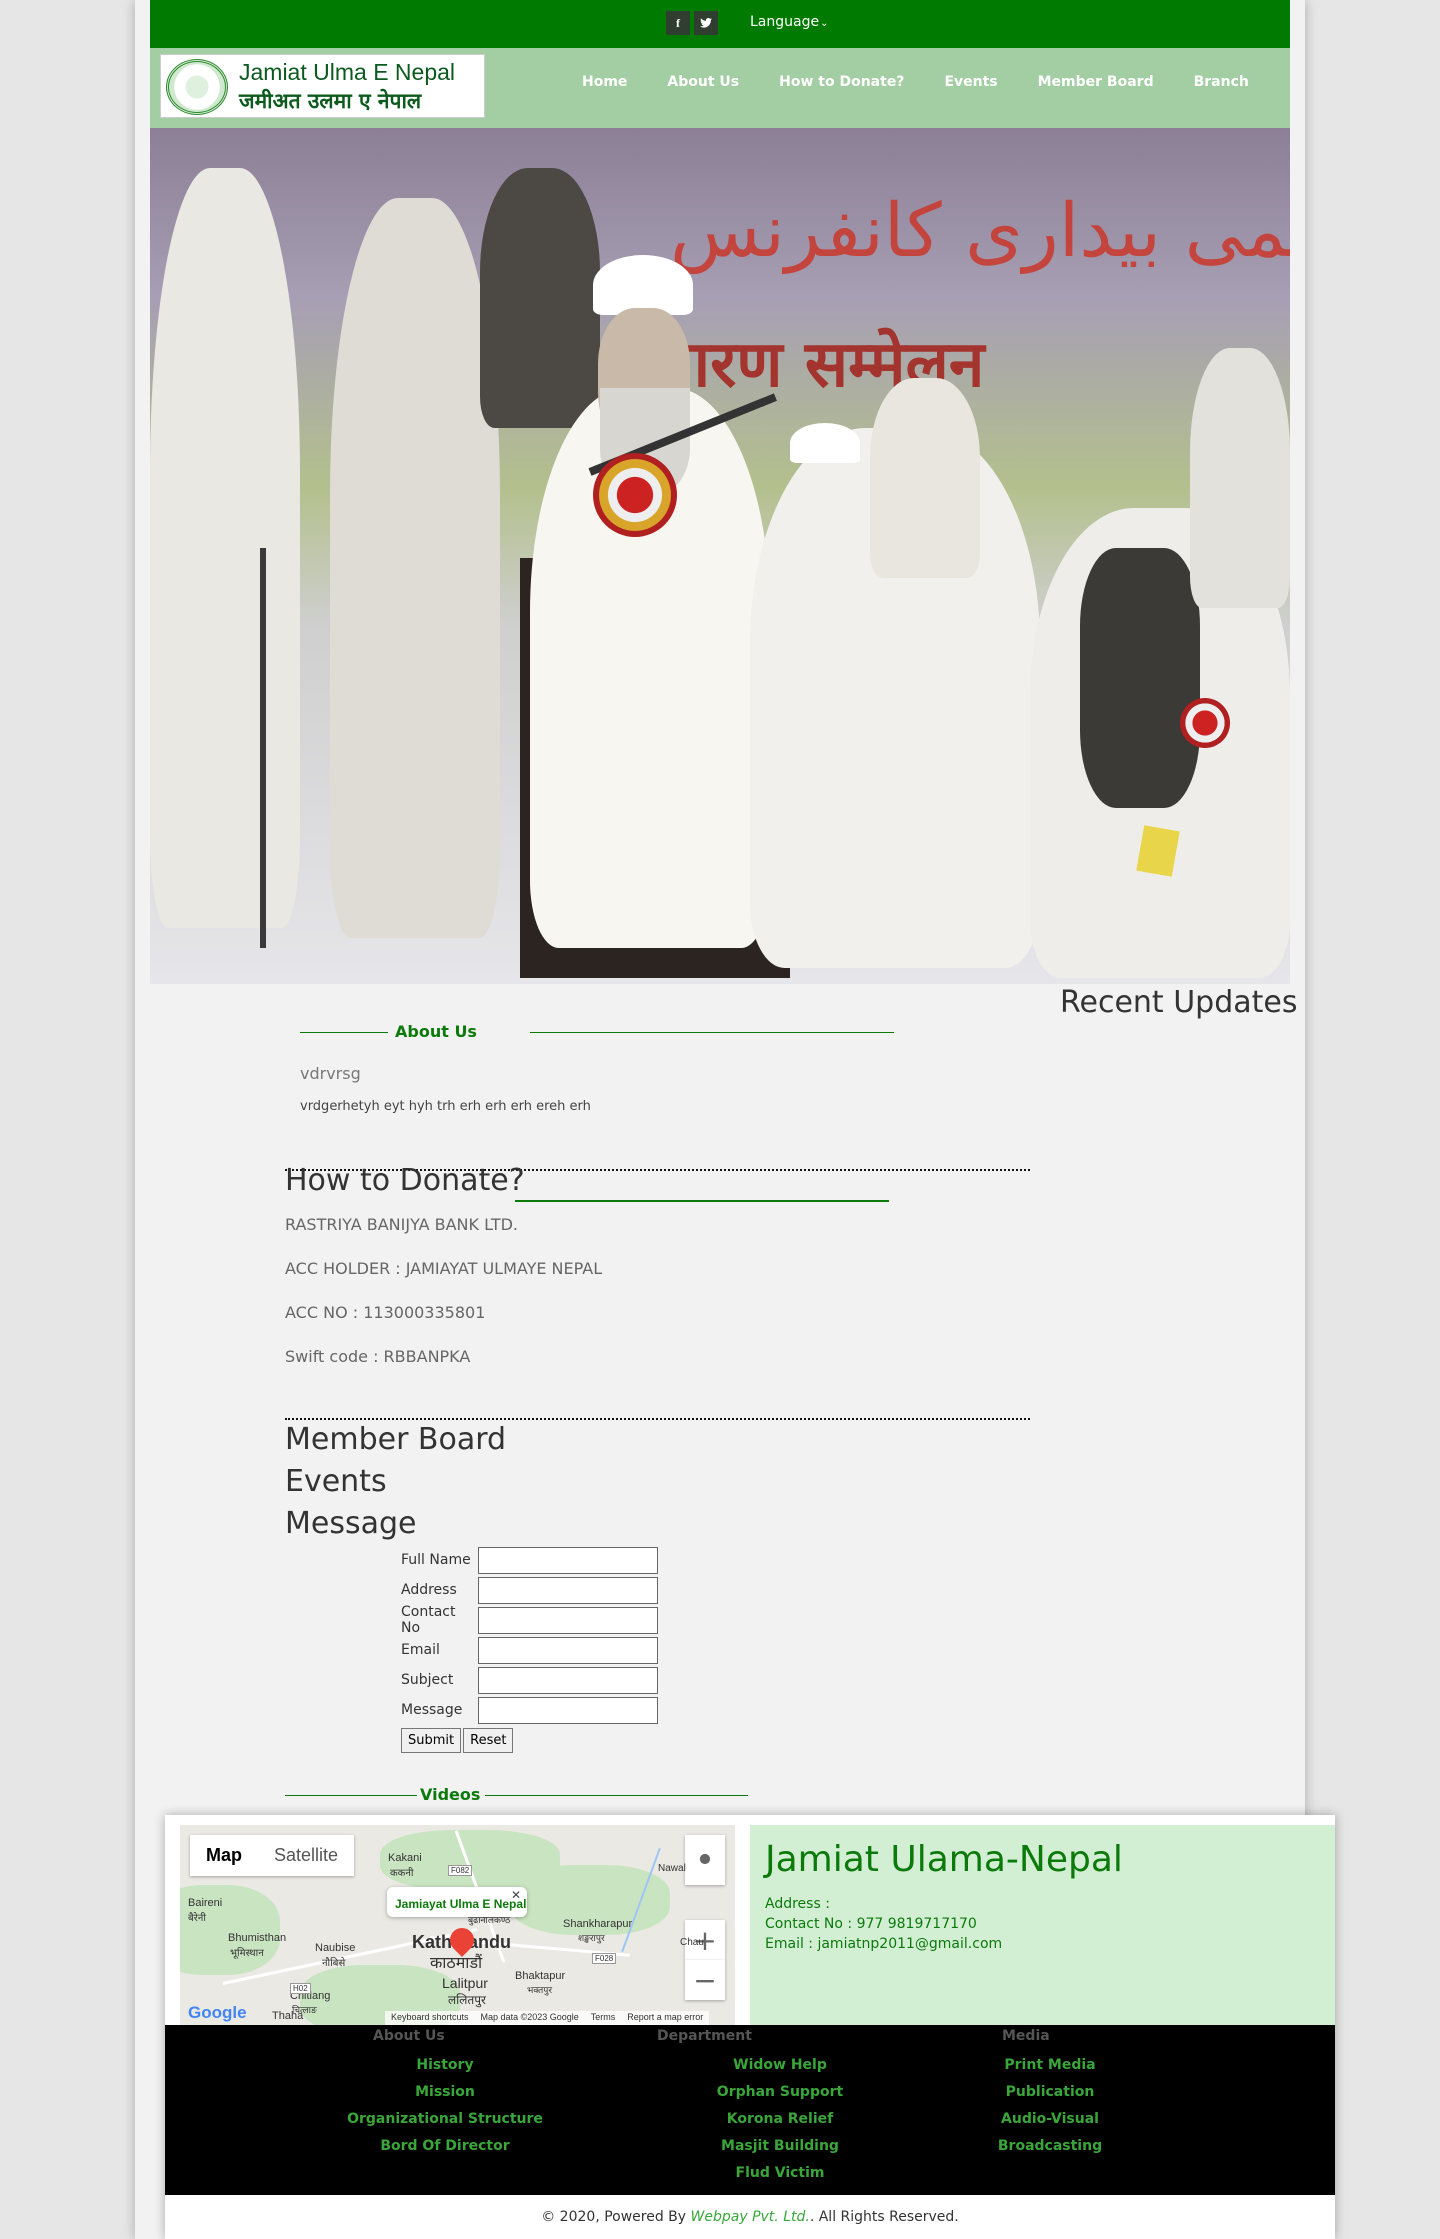  What do you see at coordinates (703, 82) in the screenshot?
I see `nav-about-us: About Us` at bounding box center [703, 82].